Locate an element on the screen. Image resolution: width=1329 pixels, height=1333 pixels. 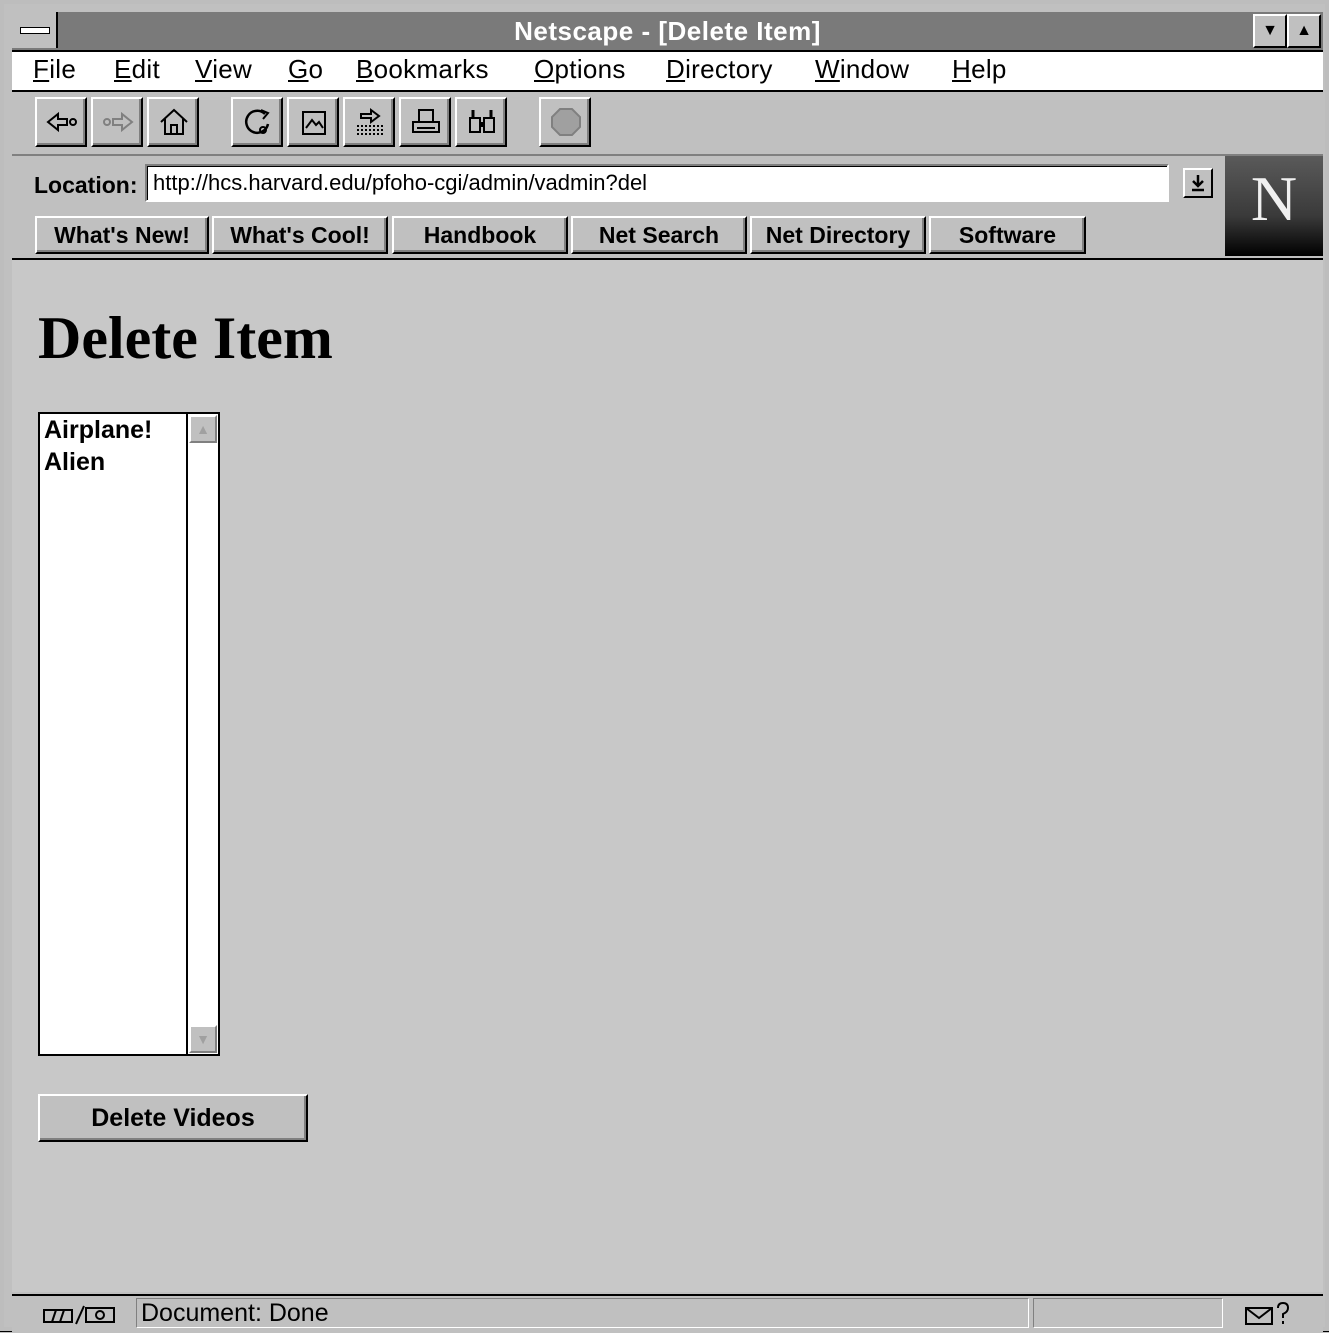
open-icon is located at coordinates (370, 121).